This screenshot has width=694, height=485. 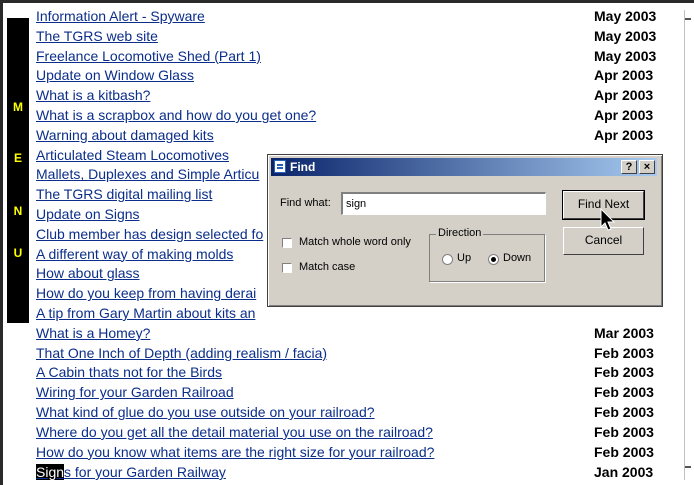 What do you see at coordinates (688, 19) in the screenshot?
I see `scrollbar-up-mark` at bounding box center [688, 19].